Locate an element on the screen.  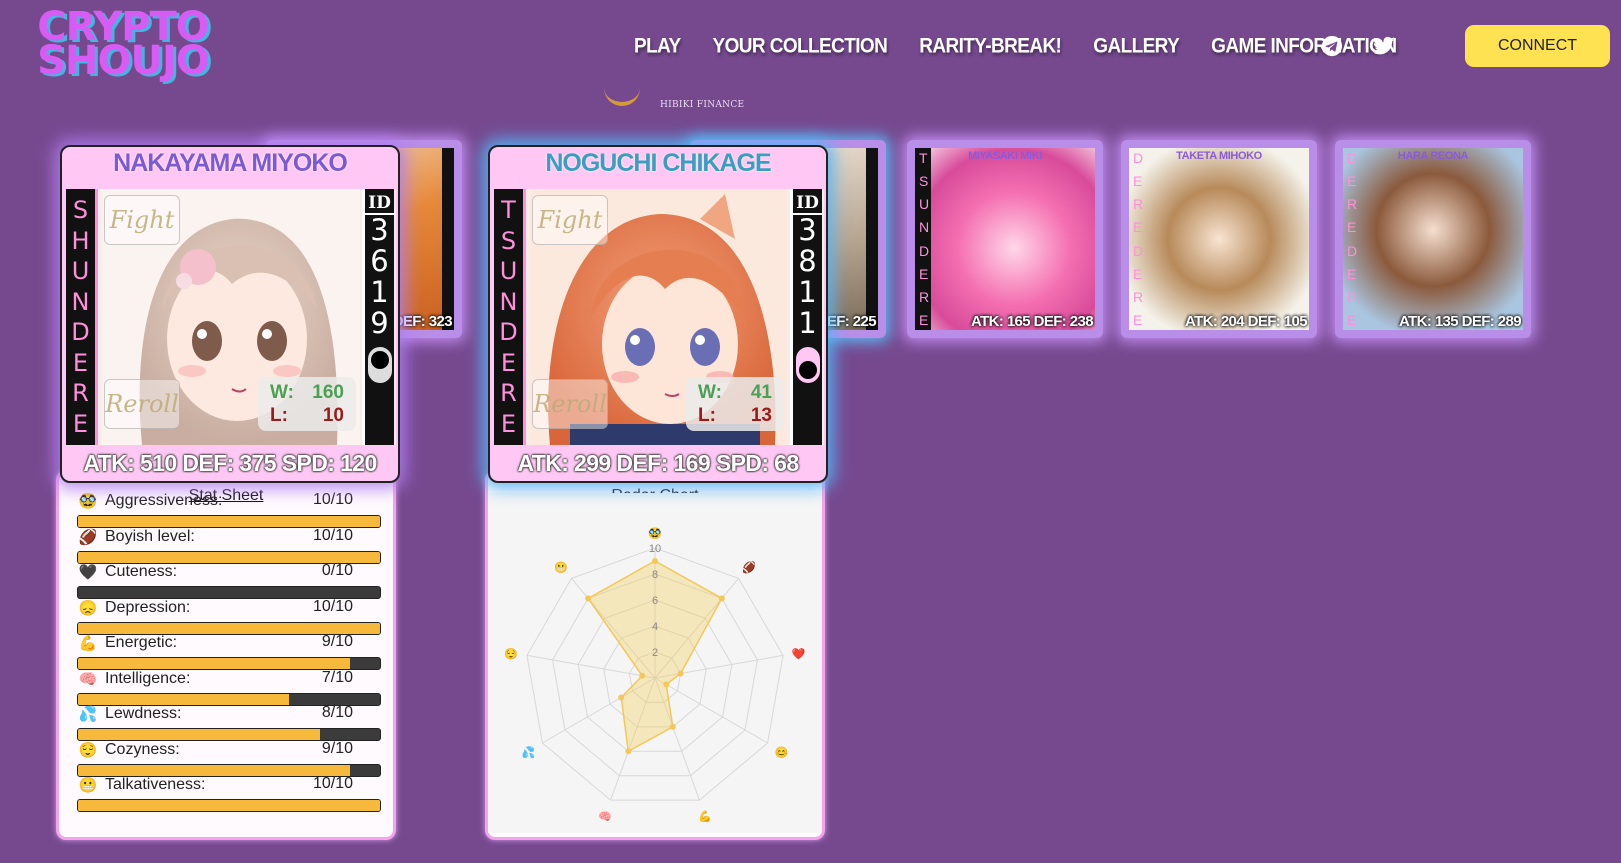
connect-button: CONNECT is located at coordinates (1537, 46).